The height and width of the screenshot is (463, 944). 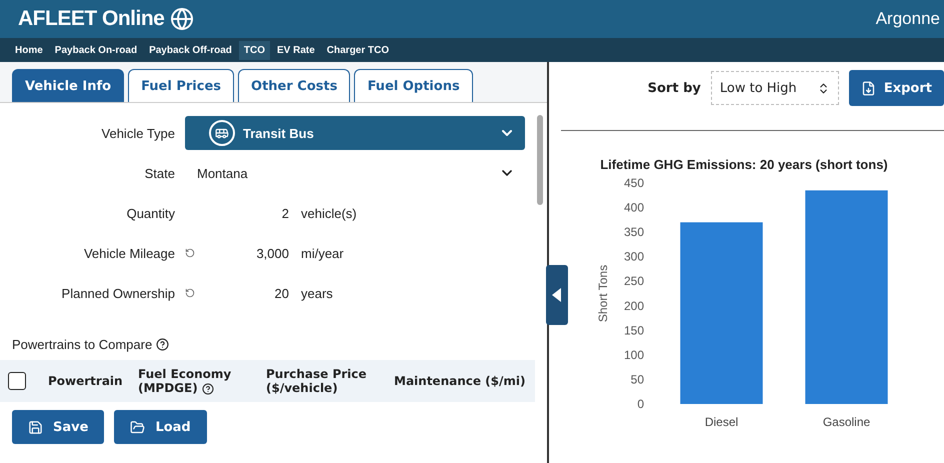 What do you see at coordinates (896, 88) in the screenshot?
I see `export-button: Export` at bounding box center [896, 88].